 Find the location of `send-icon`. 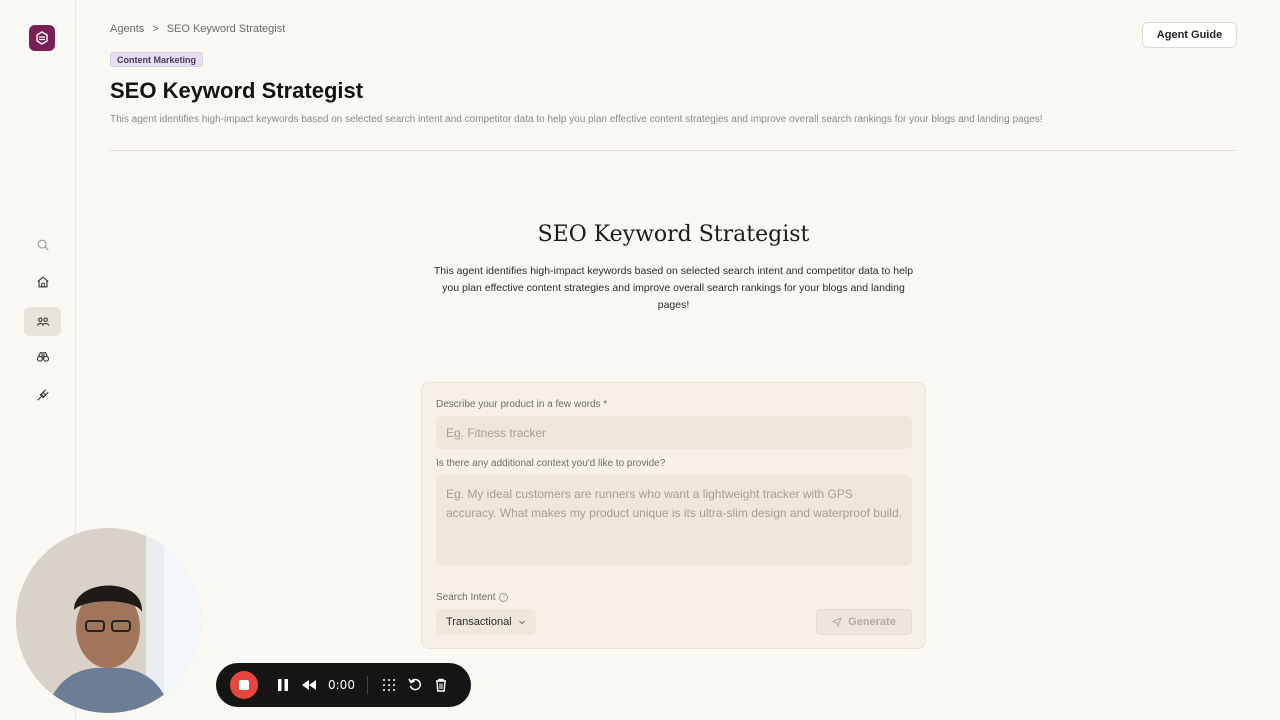

send-icon is located at coordinates (837, 622).